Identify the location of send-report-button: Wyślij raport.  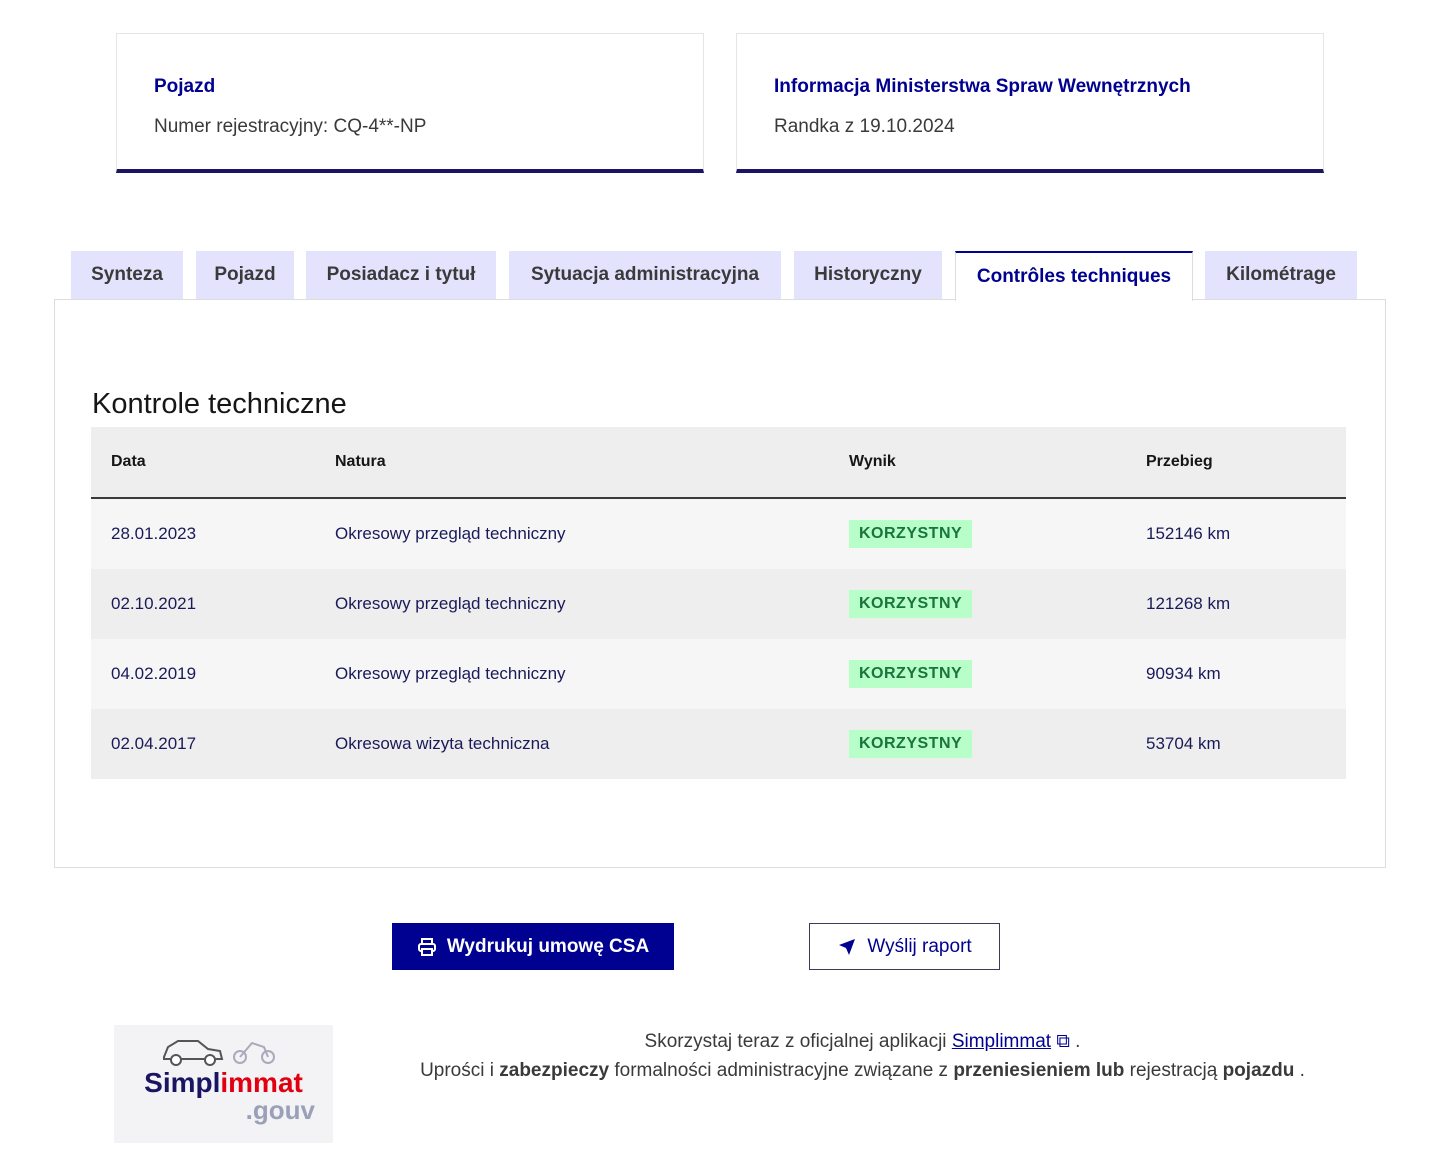
(904, 946).